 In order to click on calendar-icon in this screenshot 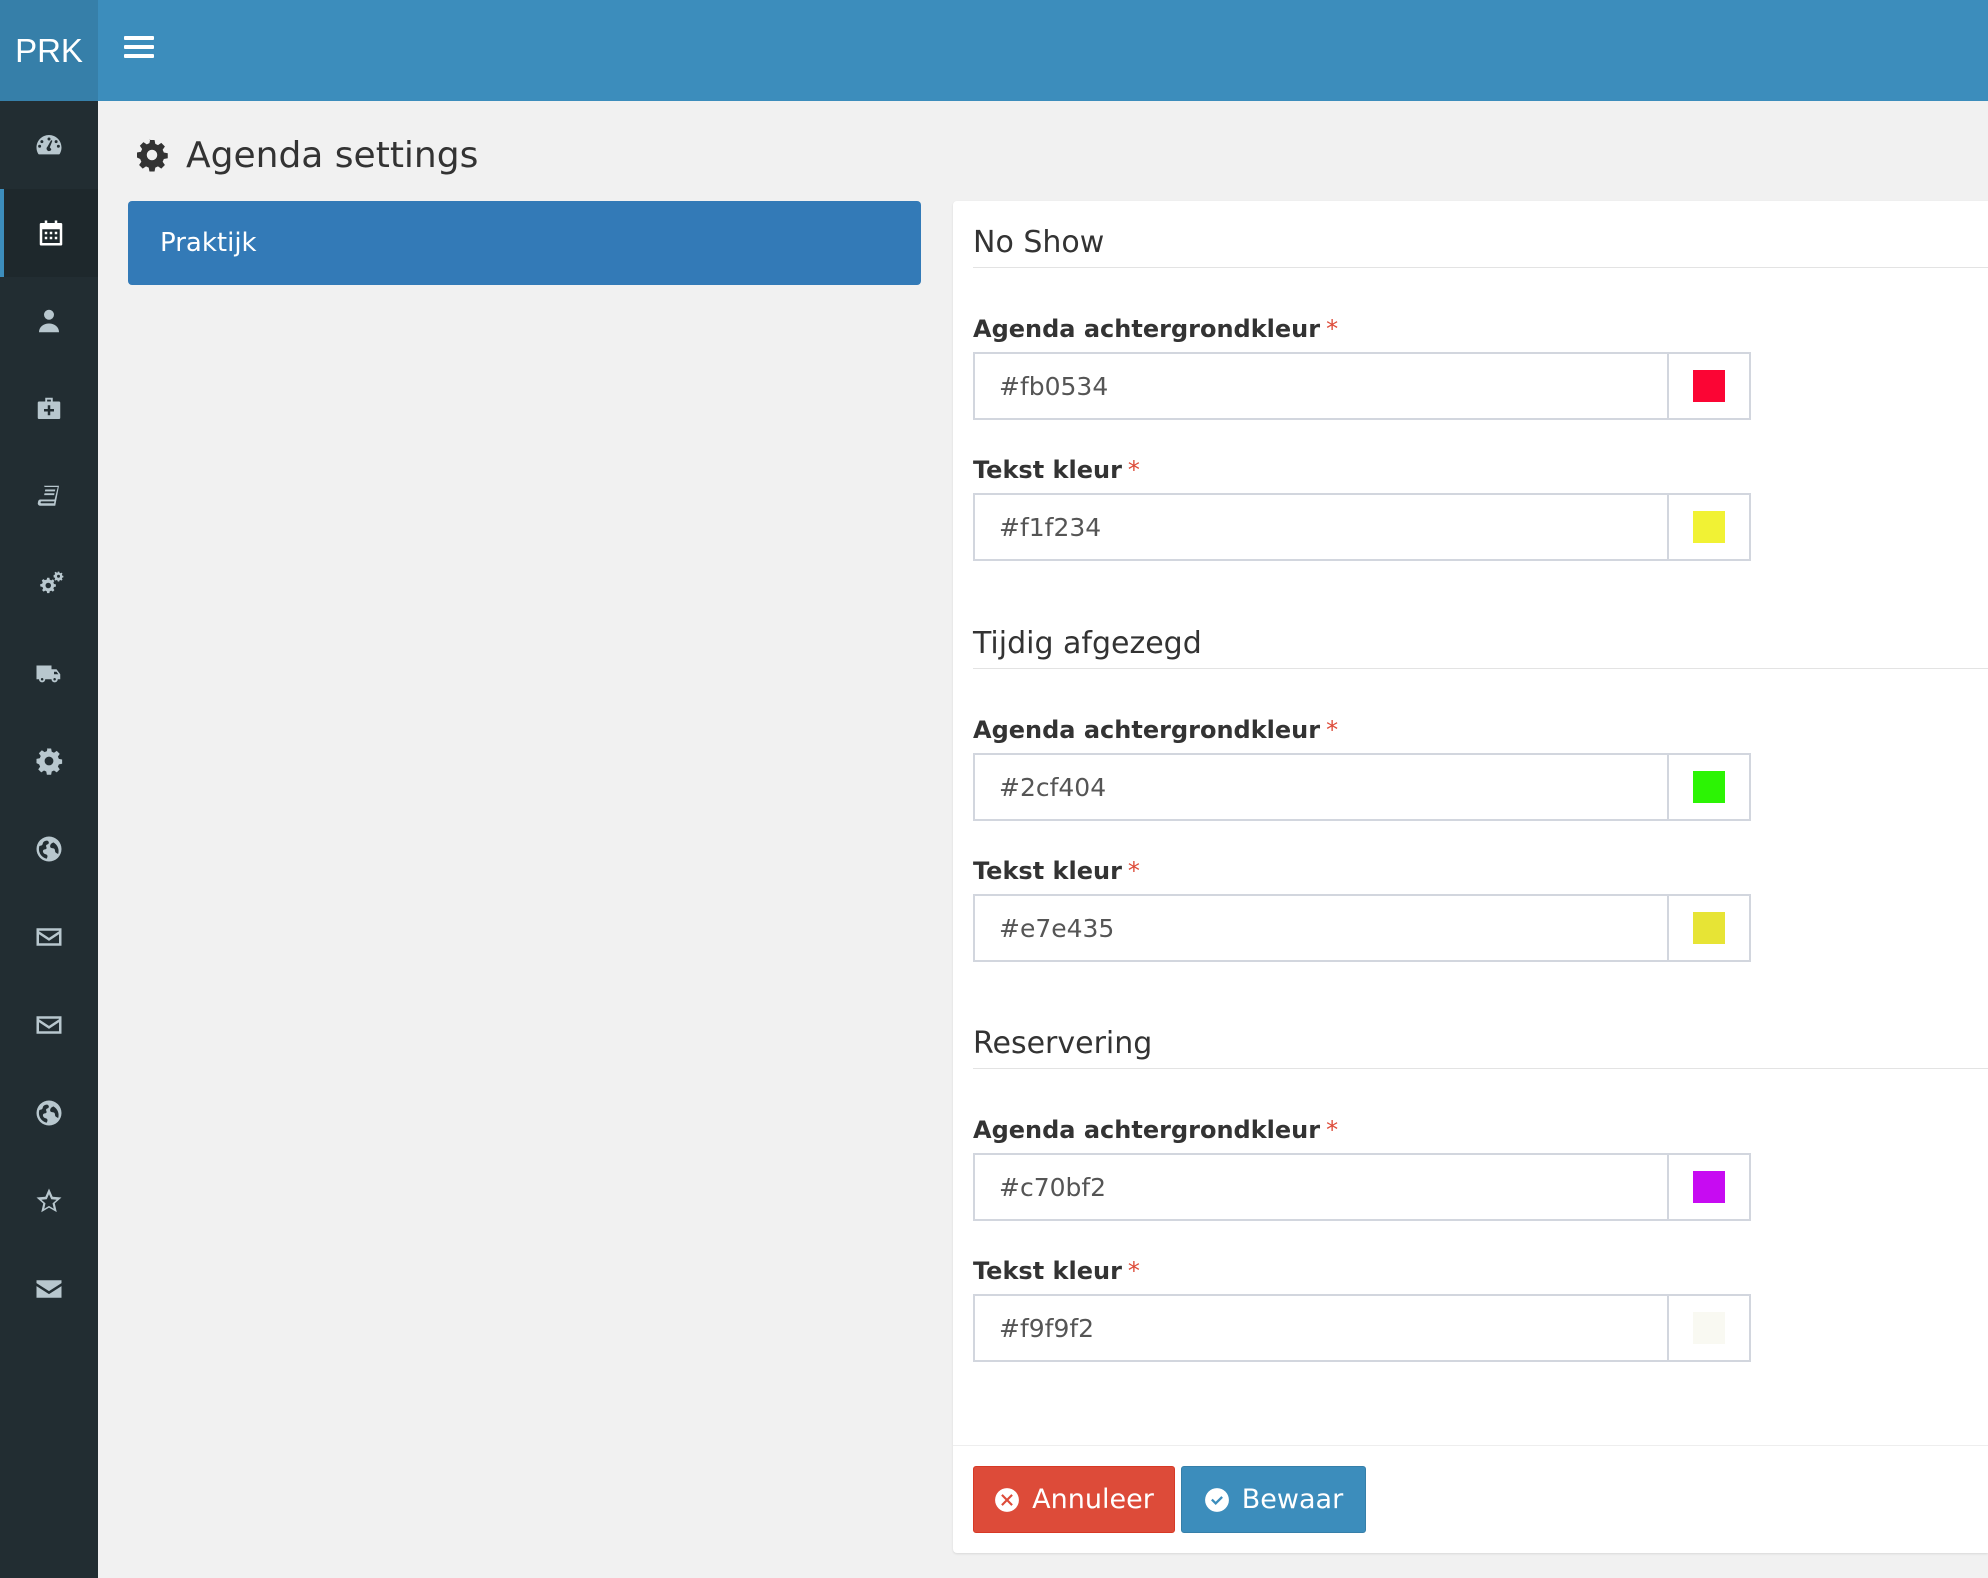, I will do `click(51, 233)`.